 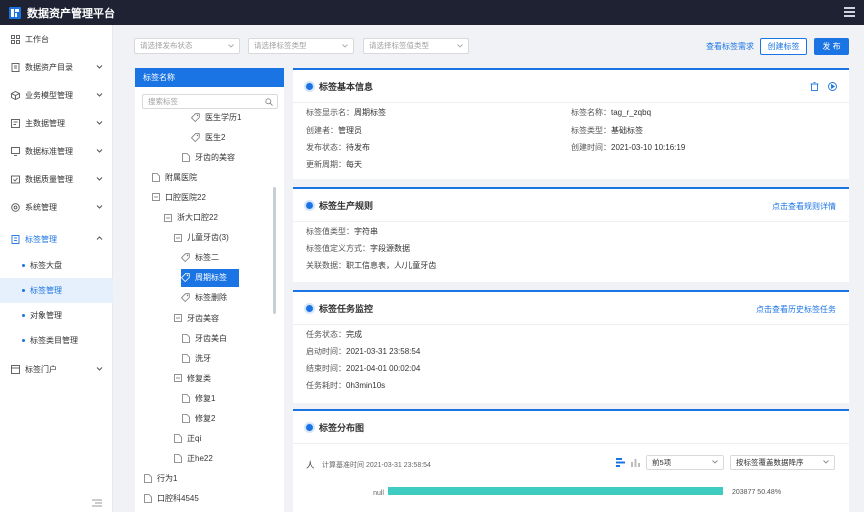 I want to click on tree-node: 医生学历1, so click(x=216, y=117).